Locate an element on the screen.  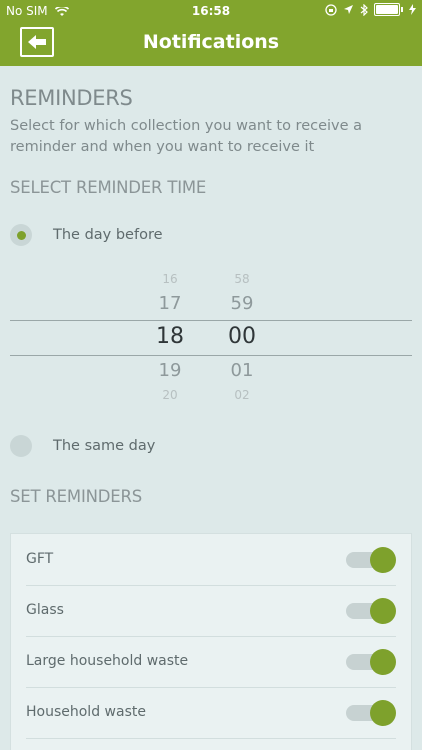
reminder-toggle-large-household-waste is located at coordinates (371, 662).